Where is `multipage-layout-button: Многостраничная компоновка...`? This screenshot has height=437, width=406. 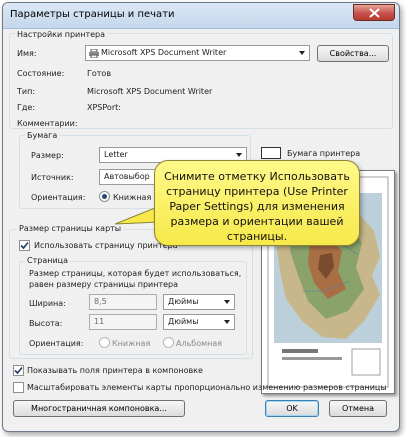 multipage-layout-button: Многостраничная компоновка... is located at coordinates (99, 408).